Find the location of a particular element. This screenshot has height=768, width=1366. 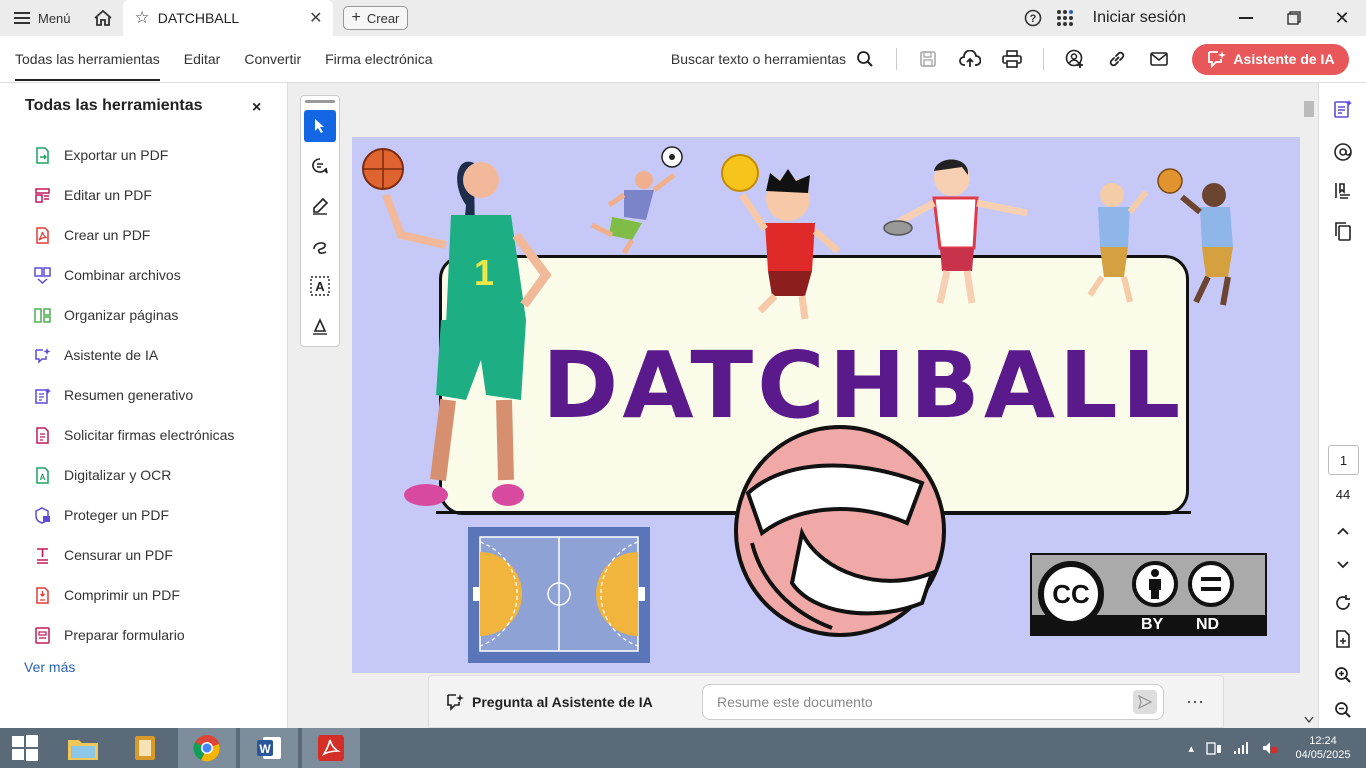

file-explorer-taskbar is located at coordinates (83, 748).